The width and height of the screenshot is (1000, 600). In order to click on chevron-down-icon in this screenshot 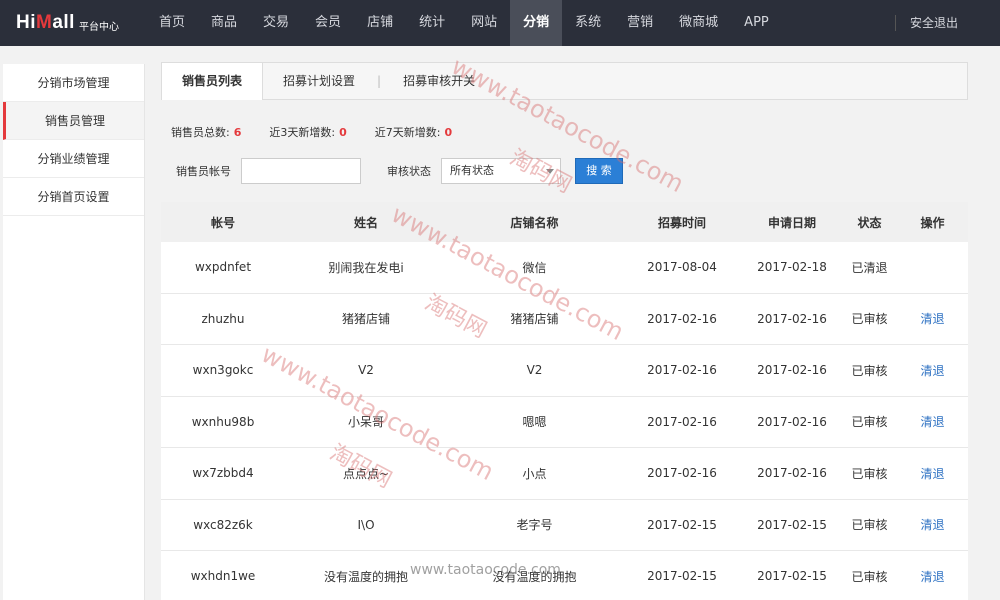, I will do `click(550, 171)`.